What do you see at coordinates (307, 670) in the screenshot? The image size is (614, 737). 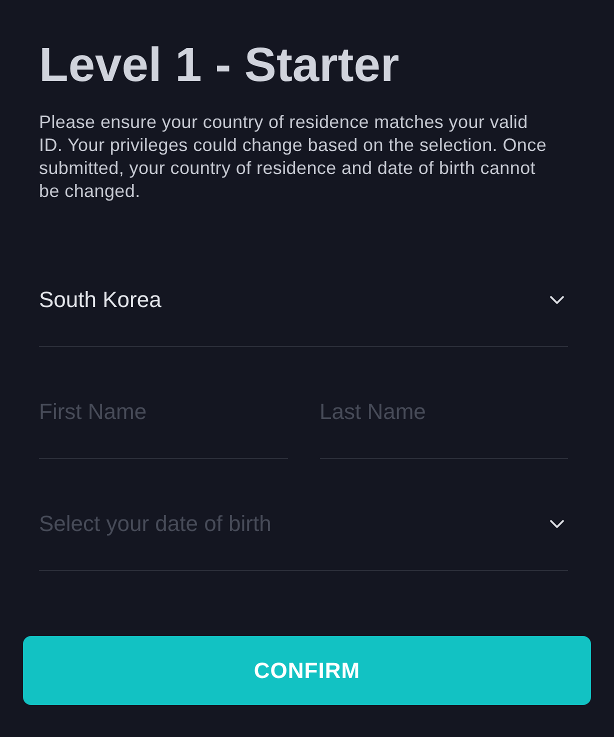 I see `confirm-button: CONFIRM` at bounding box center [307, 670].